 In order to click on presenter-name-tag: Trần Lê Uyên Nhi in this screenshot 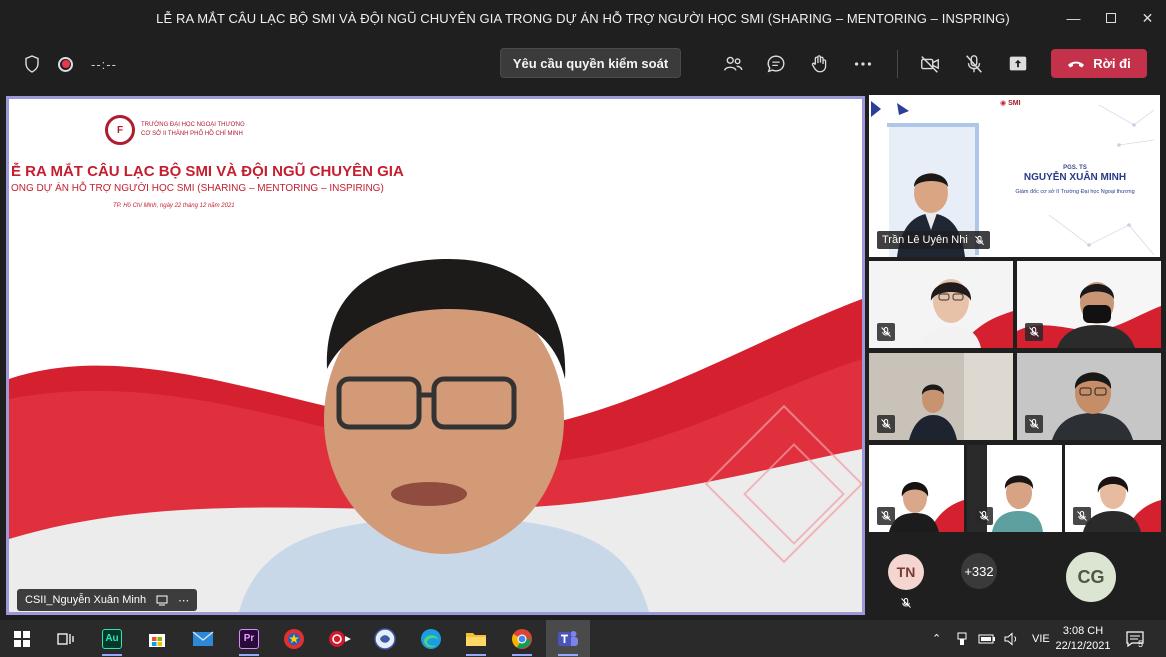, I will do `click(933, 240)`.